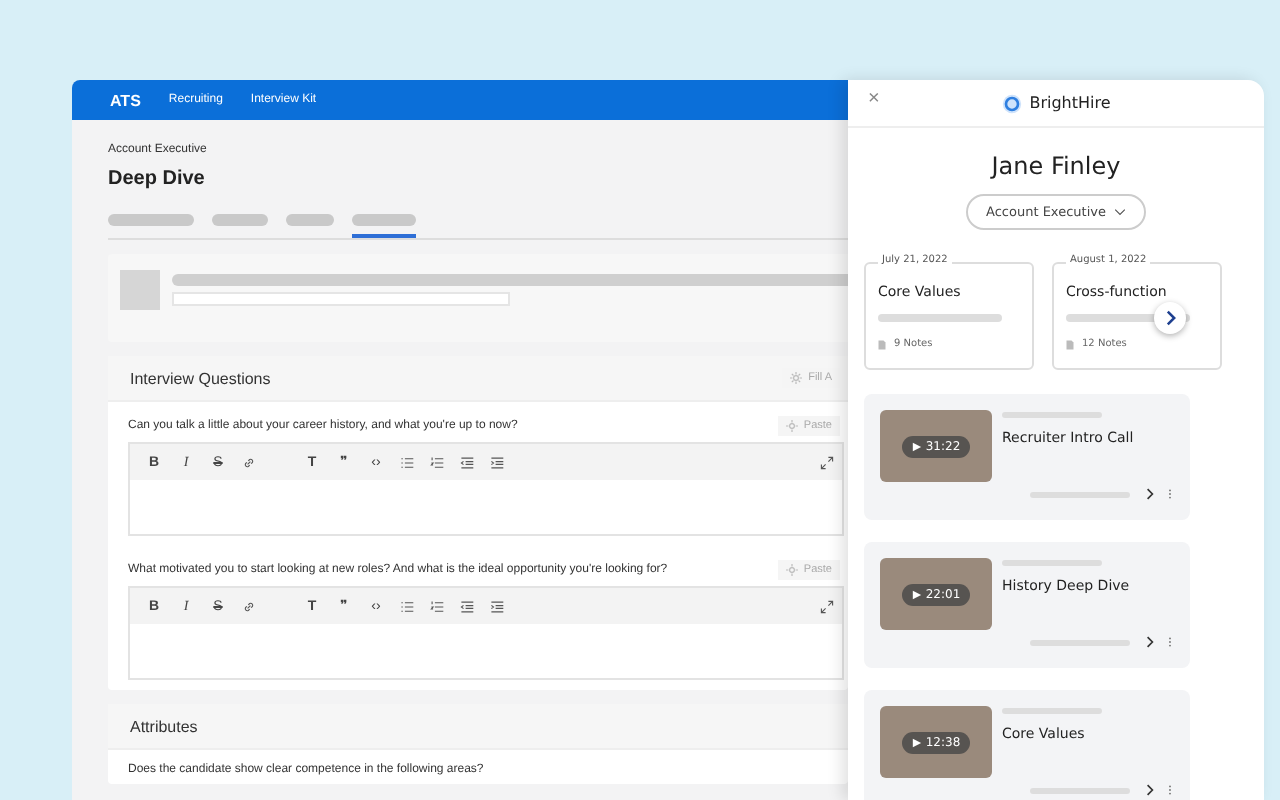 This screenshot has width=1280, height=800. Describe the element at coordinates (200, 378) in the screenshot. I see `section-title: Interview Questions` at that location.